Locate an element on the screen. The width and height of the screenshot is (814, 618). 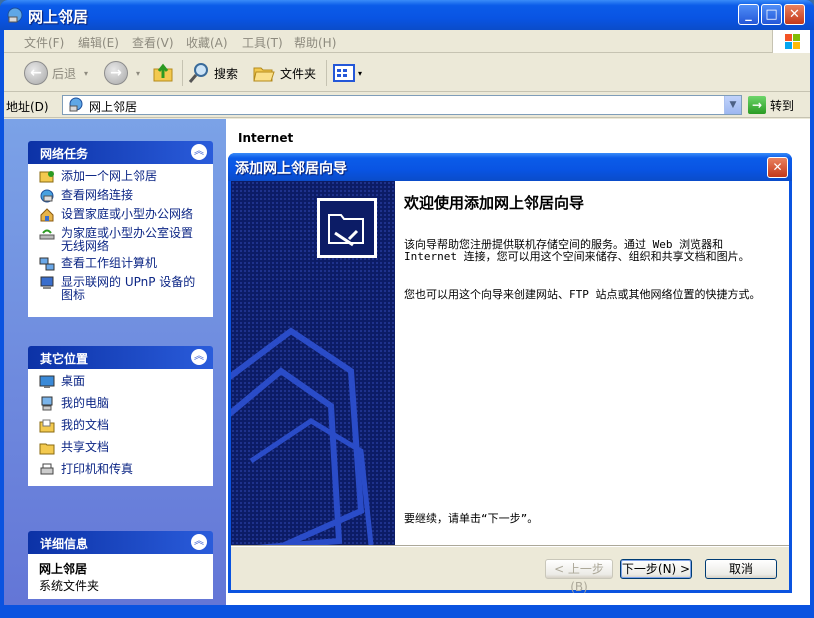
home-network-icon is located at coordinates (47, 215).